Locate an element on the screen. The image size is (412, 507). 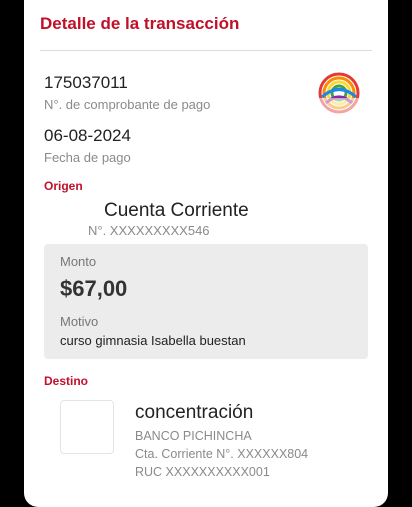
page-title: Detalle de la transacción is located at coordinates (140, 23).